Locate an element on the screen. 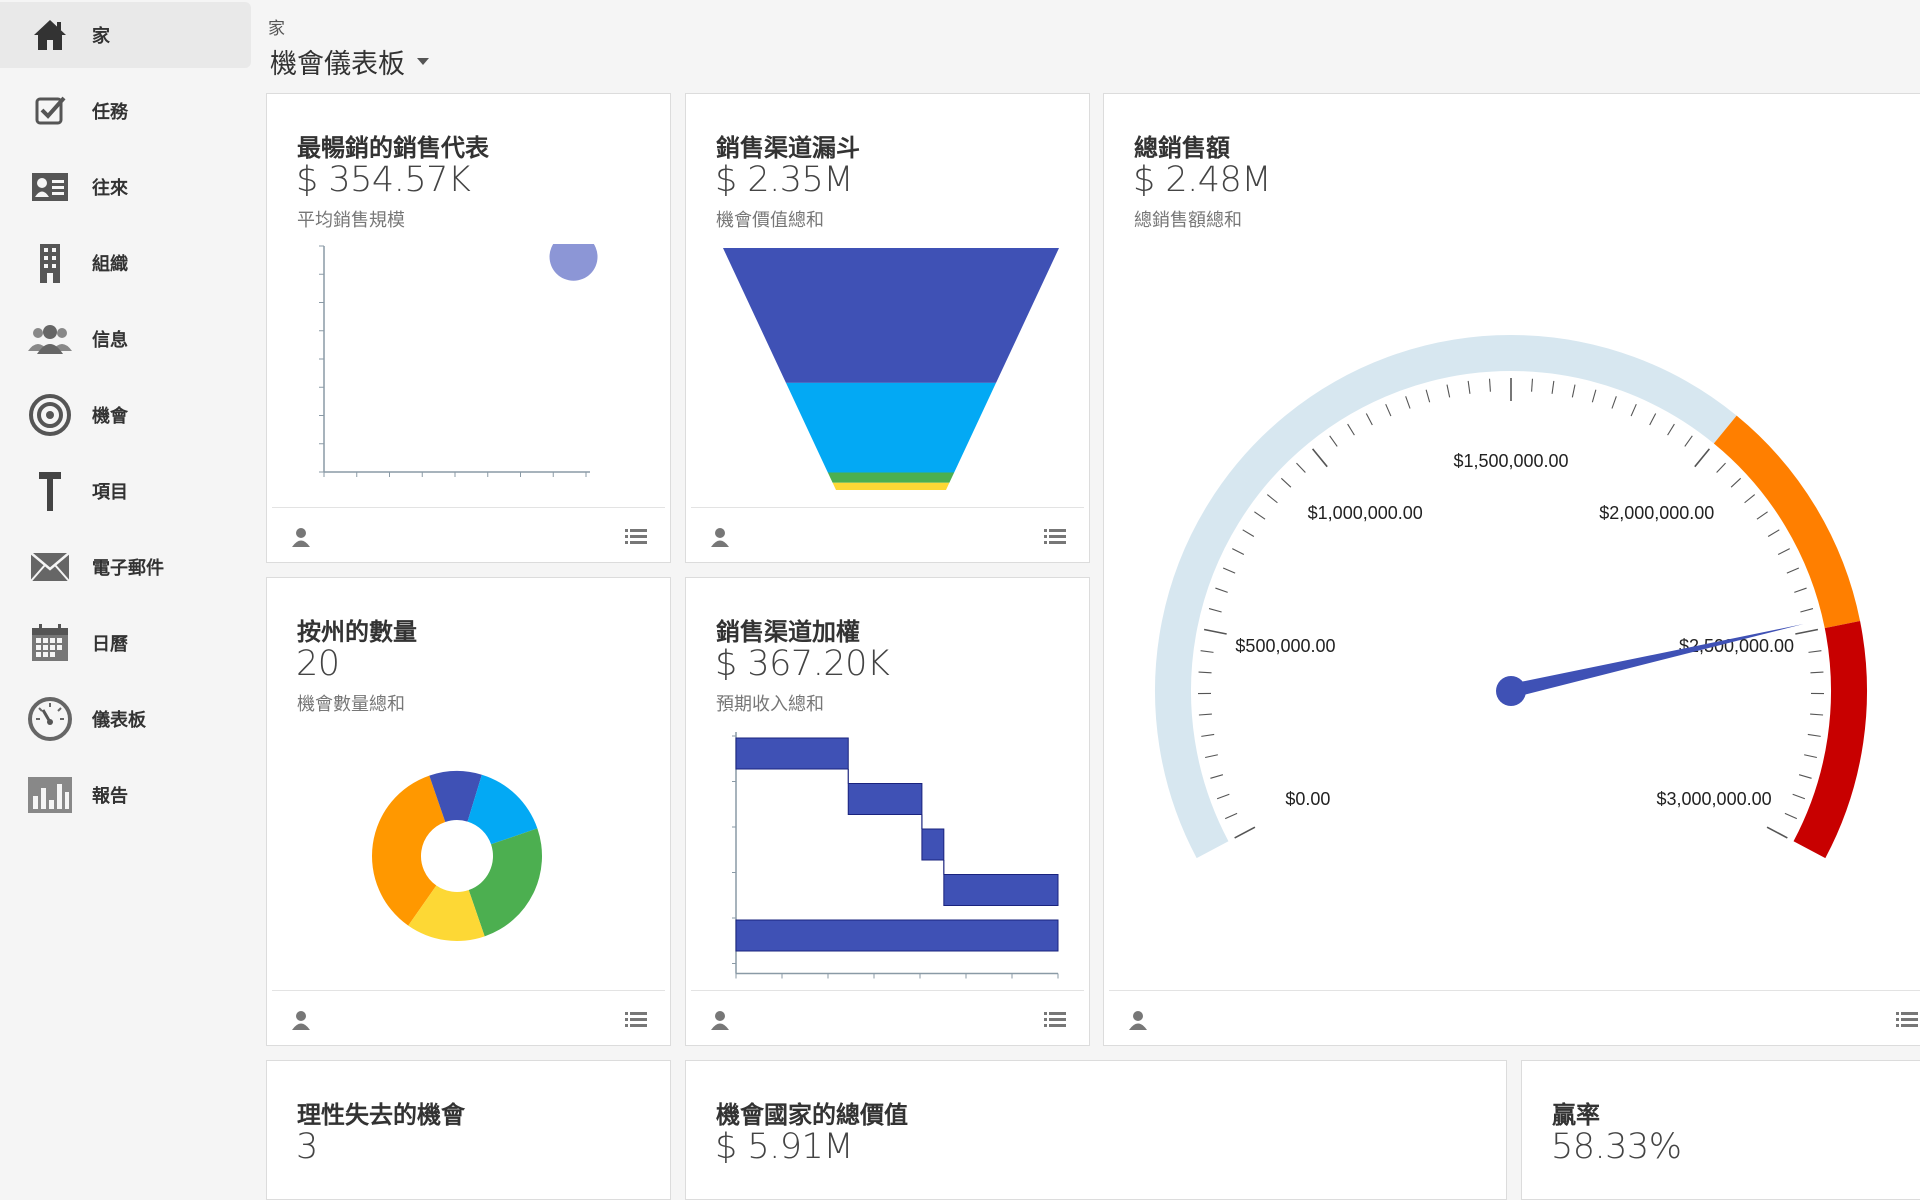  dashboard-title: 機會儀表板 is located at coordinates (337, 61).